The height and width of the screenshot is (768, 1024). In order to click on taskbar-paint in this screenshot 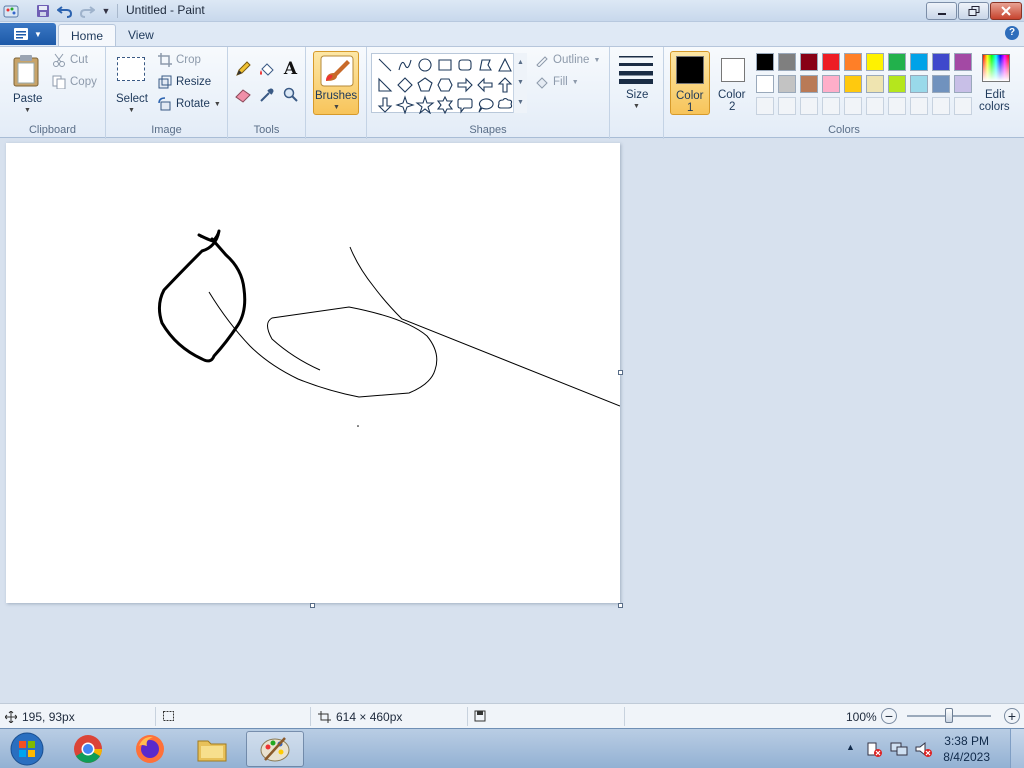, I will do `click(275, 749)`.